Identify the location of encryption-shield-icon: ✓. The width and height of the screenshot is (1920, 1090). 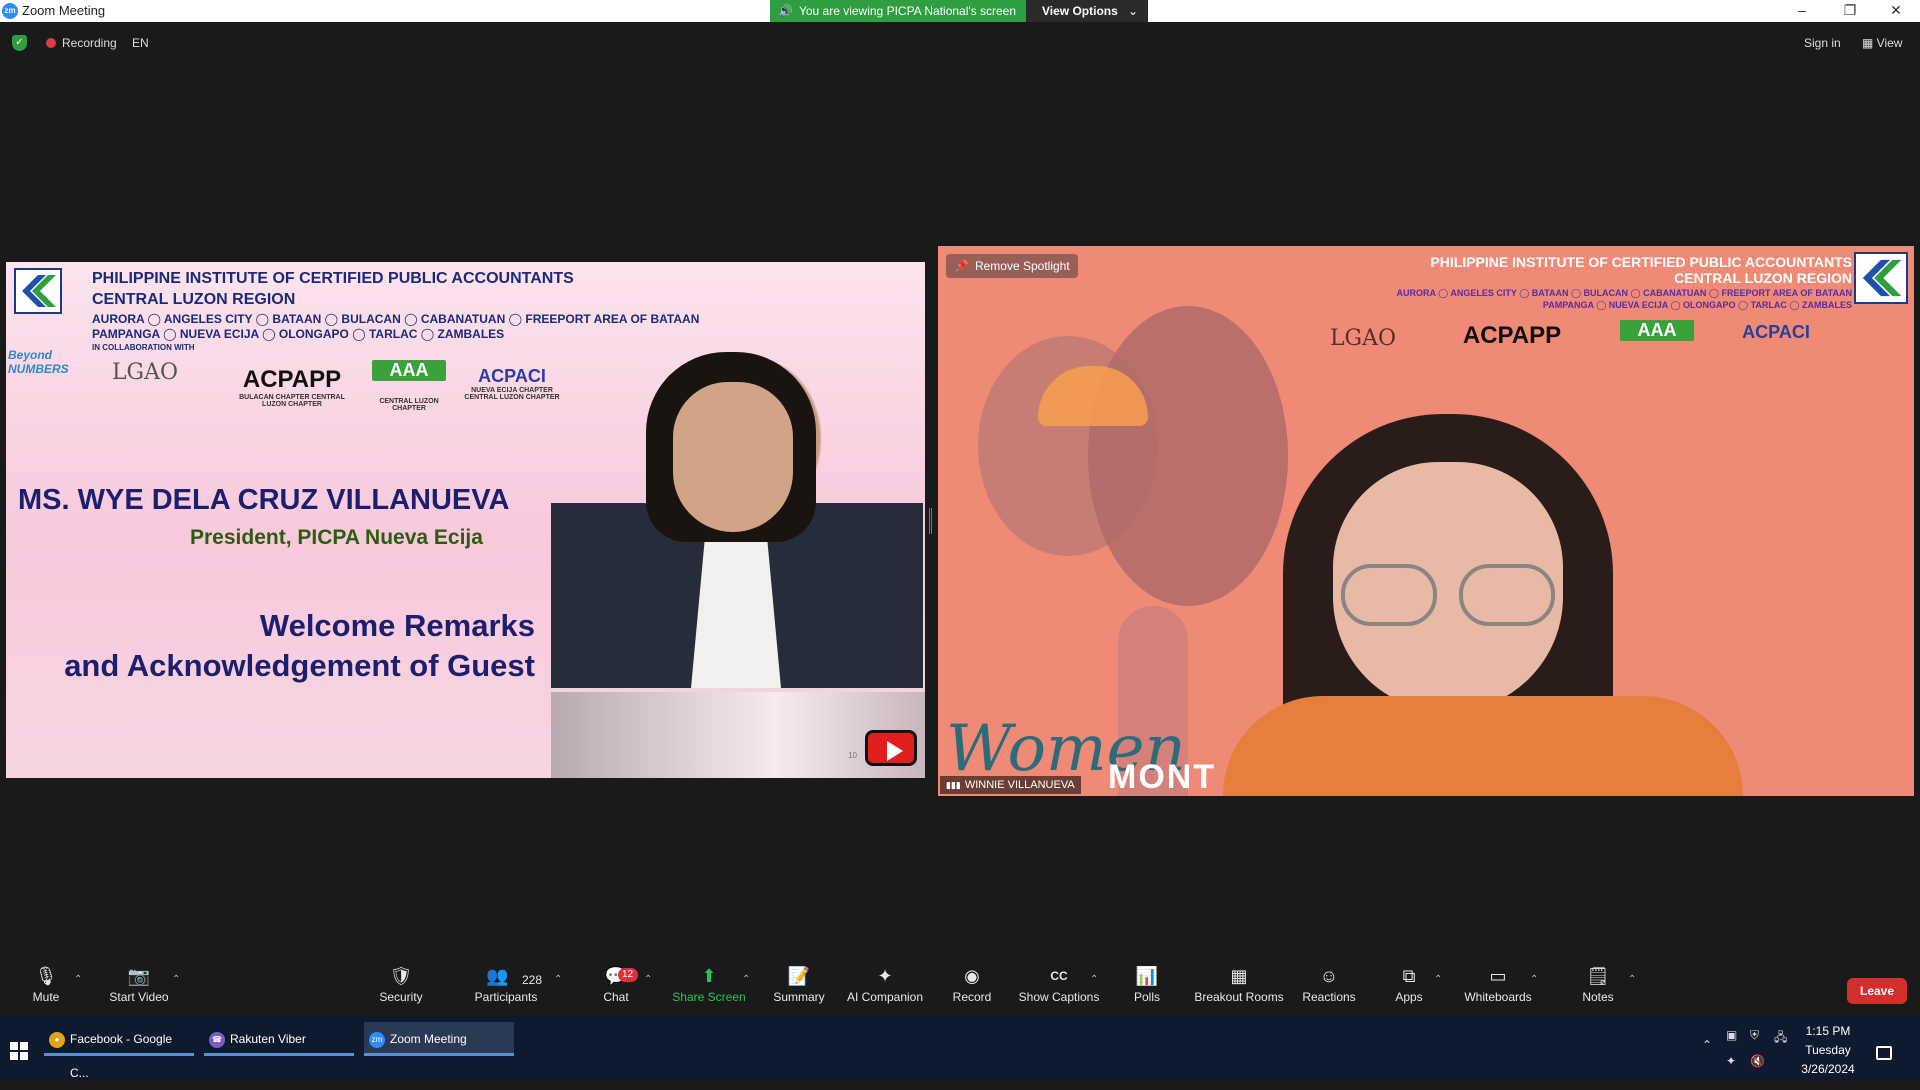
(19, 43).